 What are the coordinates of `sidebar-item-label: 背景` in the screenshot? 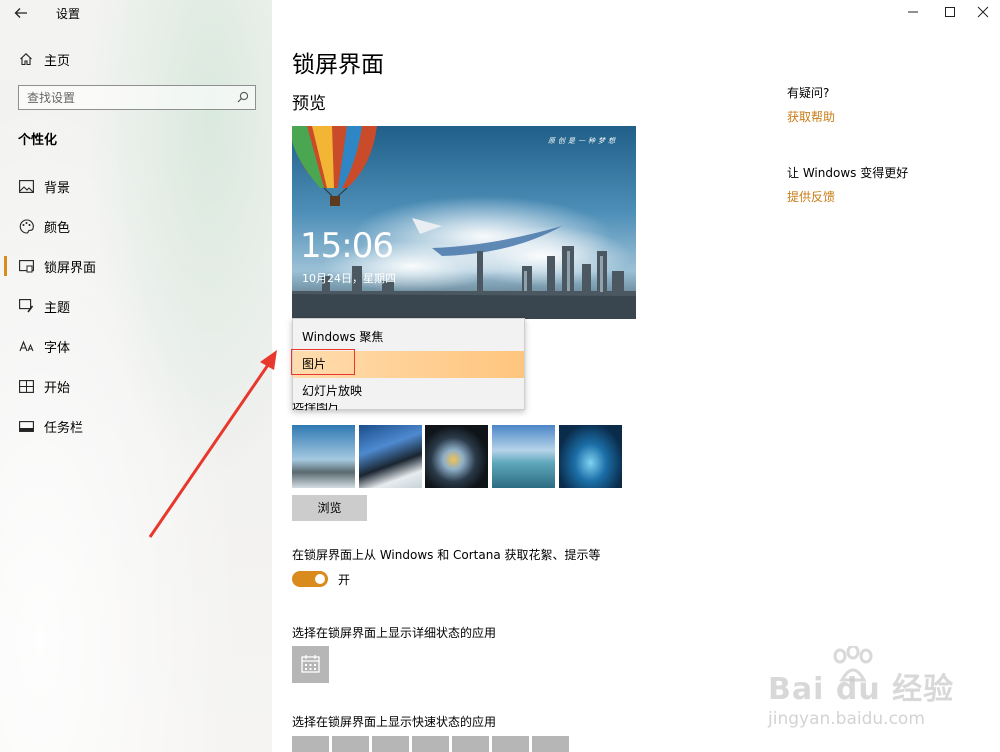 It's located at (57, 188).